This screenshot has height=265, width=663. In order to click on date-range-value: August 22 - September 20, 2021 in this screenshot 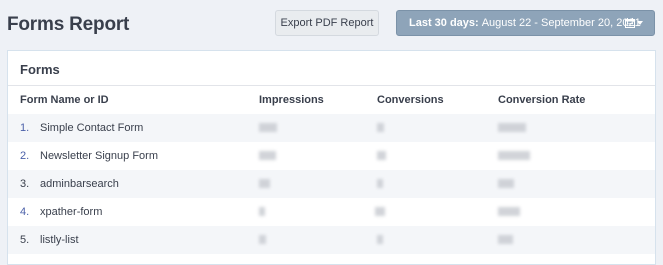, I will do `click(561, 23)`.